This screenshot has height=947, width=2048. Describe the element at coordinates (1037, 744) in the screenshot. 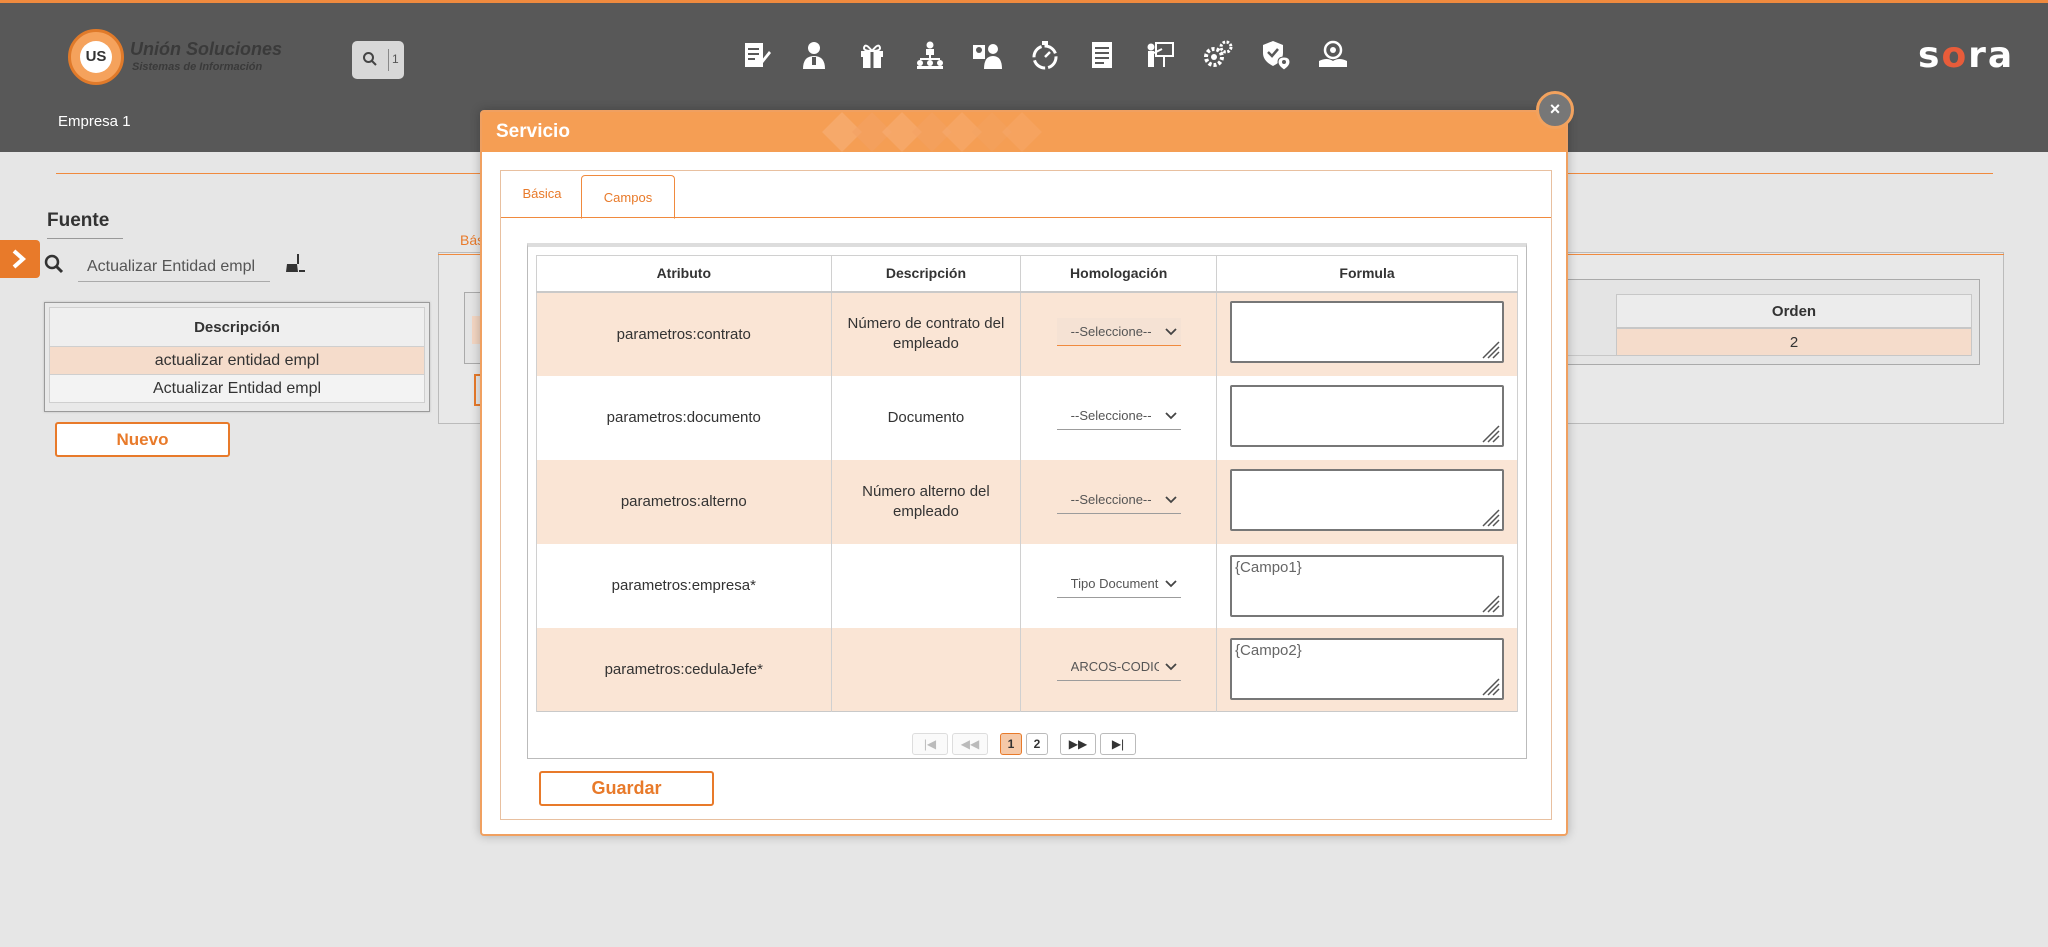

I see `pager-page-2: 2` at that location.